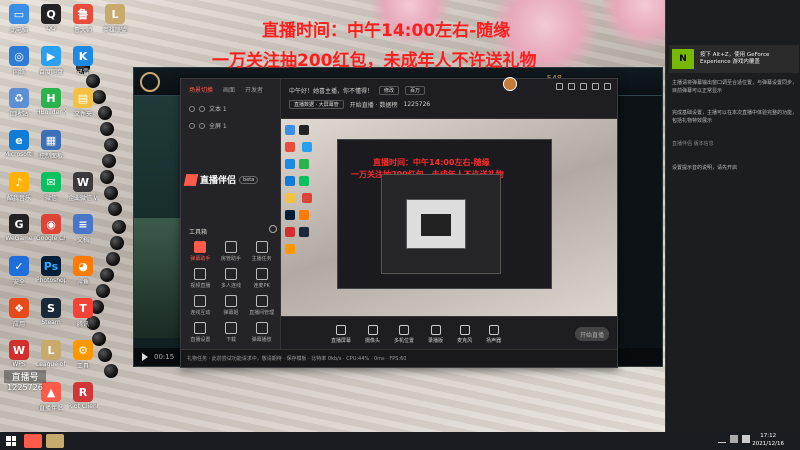 The width and height of the screenshot is (800, 450). Describe the element at coordinates (19, 19) in the screenshot. I see `desktop-icon: ▭ 此电脑` at that location.